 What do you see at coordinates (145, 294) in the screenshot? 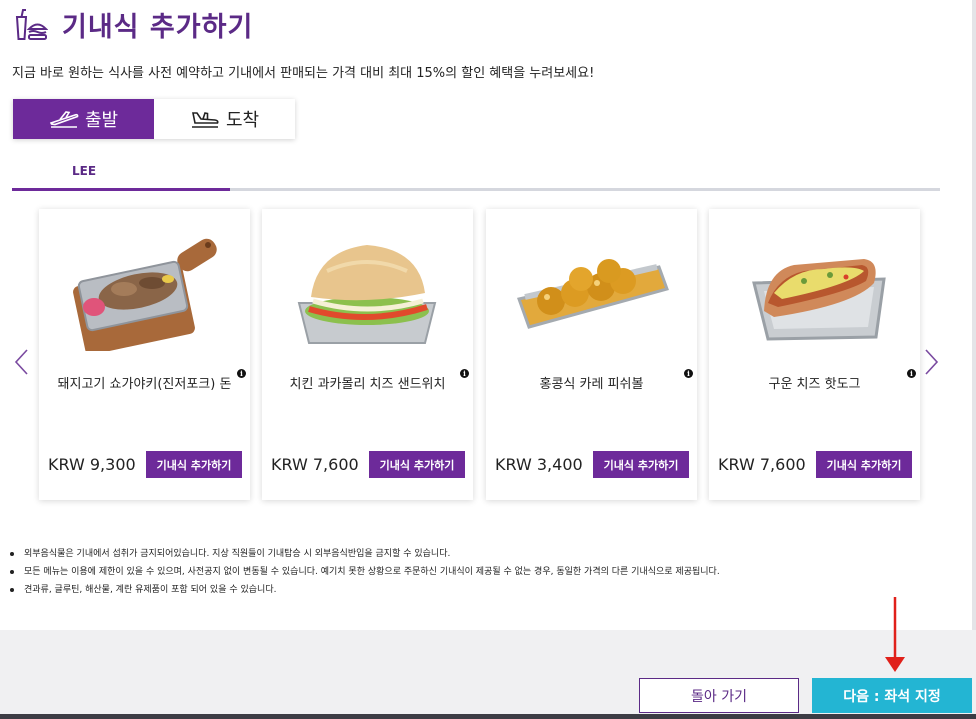
I see `pork-rice-tray-image` at bounding box center [145, 294].